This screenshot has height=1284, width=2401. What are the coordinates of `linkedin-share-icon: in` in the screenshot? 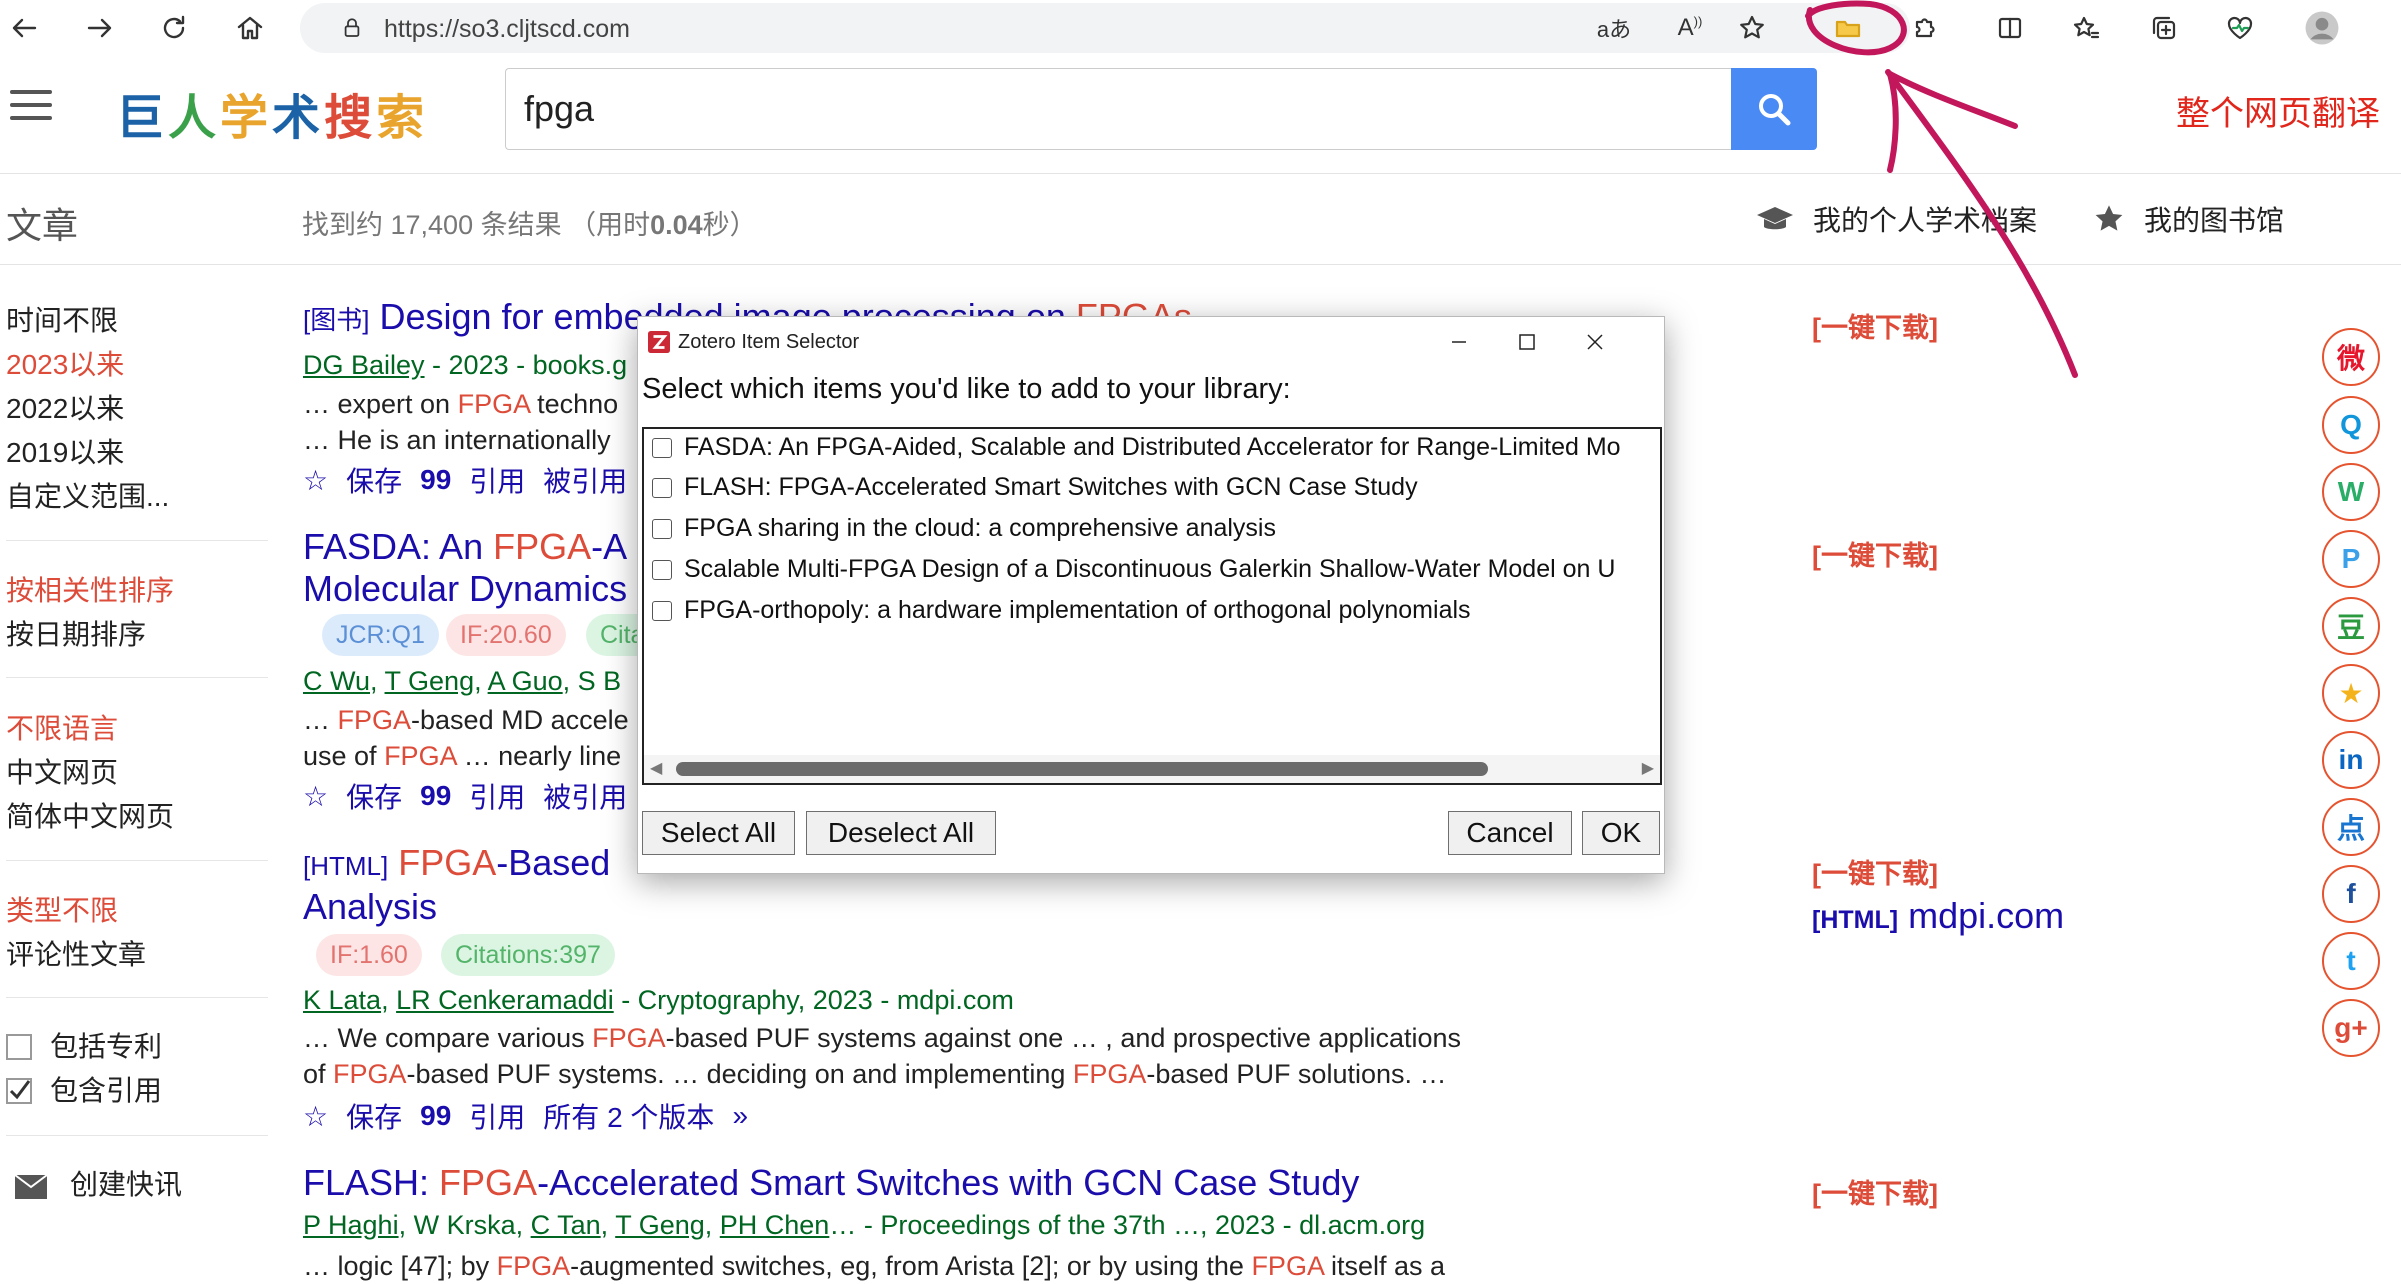 It's located at (2351, 760).